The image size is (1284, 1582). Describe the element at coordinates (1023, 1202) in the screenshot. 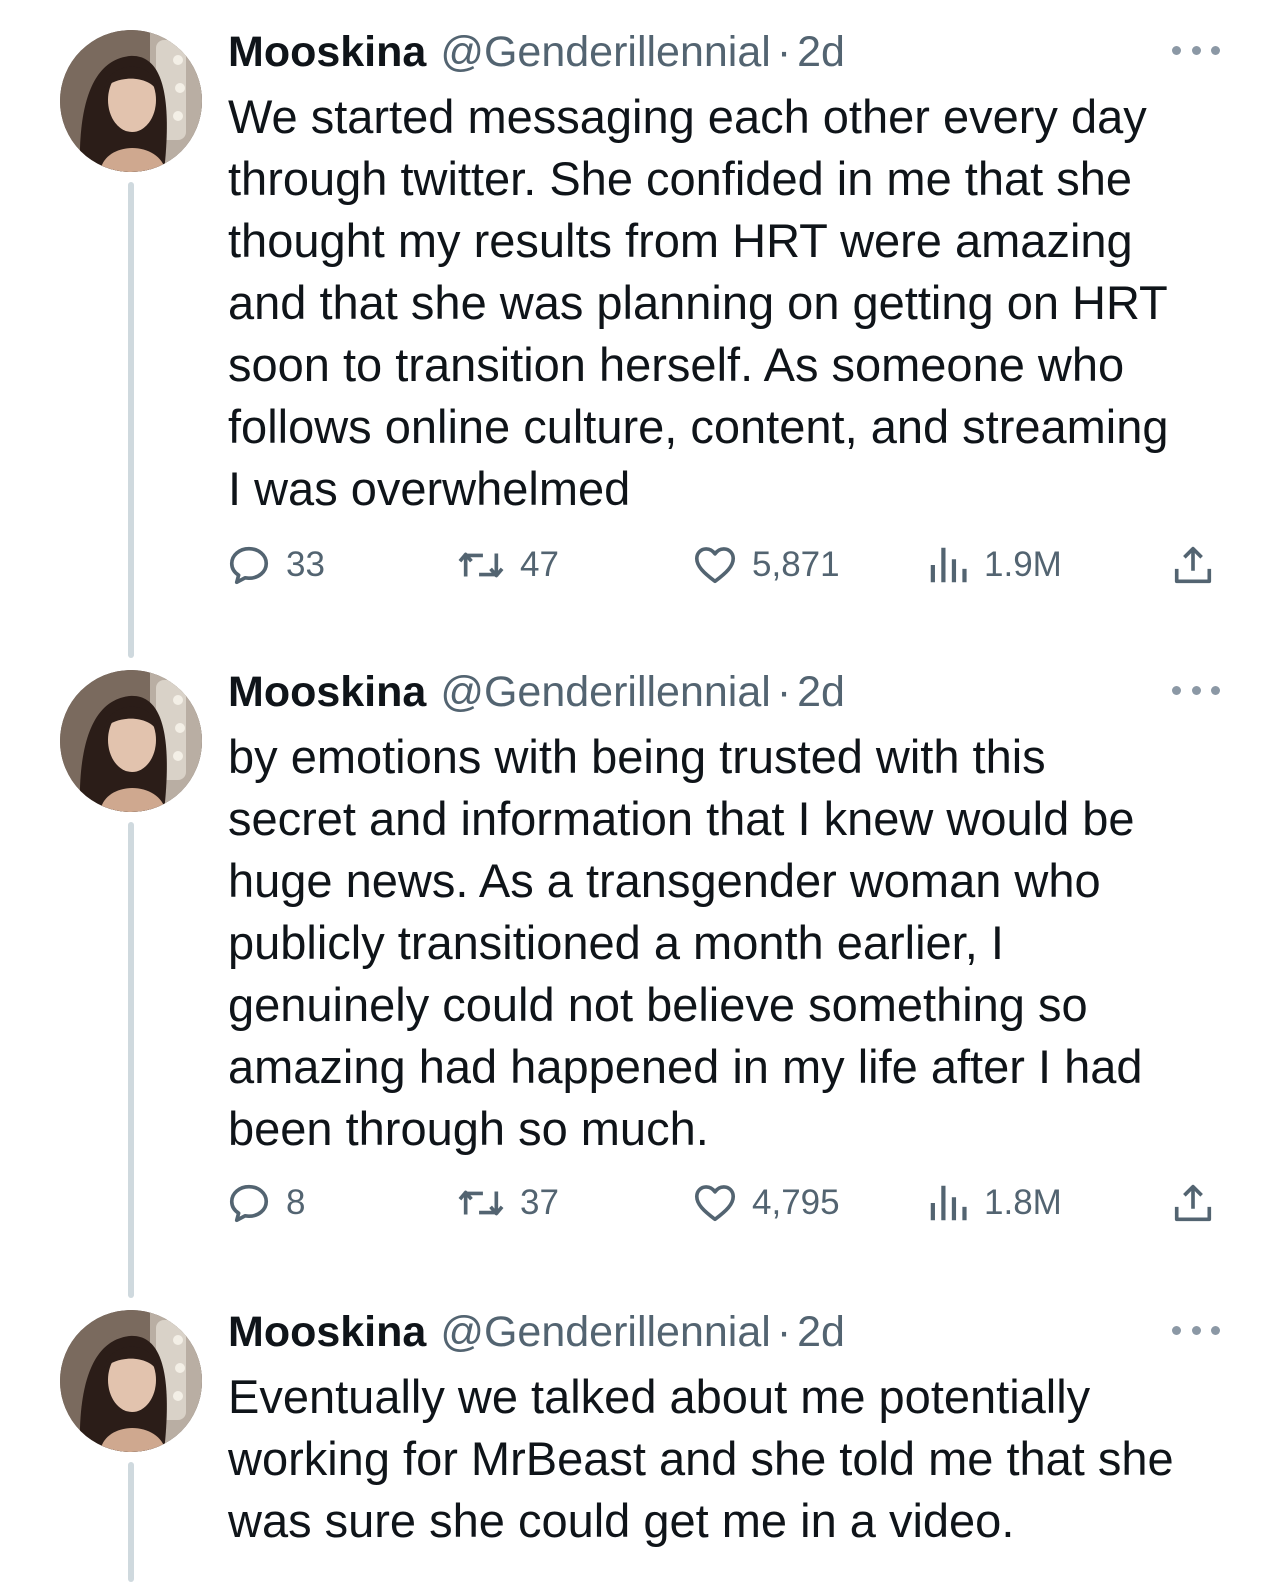

I see `views-count: 1.8M` at that location.